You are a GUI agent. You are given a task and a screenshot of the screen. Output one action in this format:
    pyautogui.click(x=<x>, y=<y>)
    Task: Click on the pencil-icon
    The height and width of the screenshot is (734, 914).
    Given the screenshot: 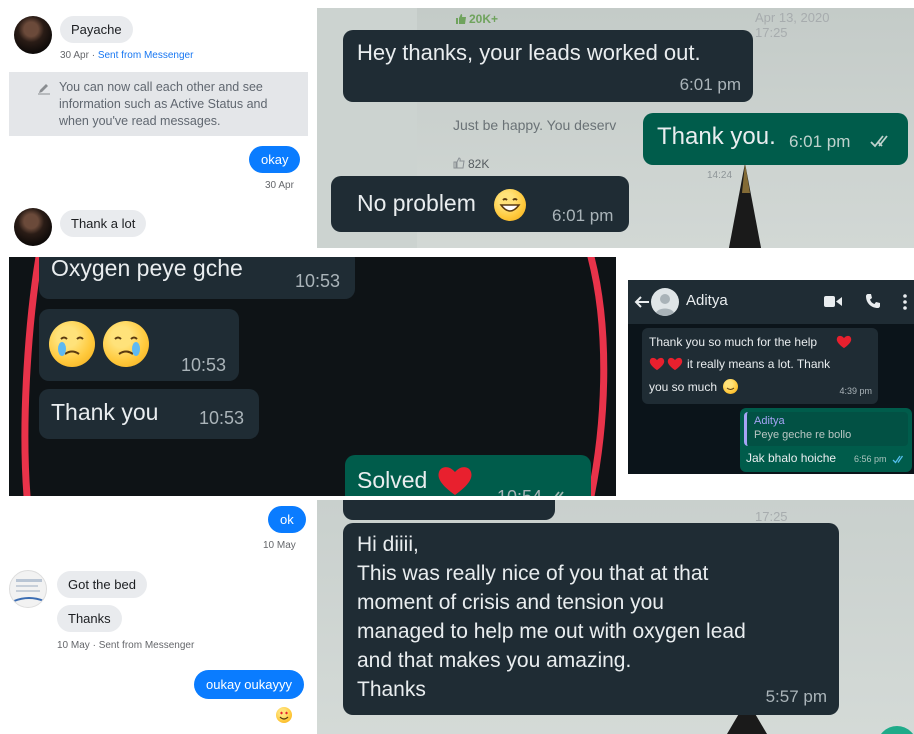 What is the action you would take?
    pyautogui.click(x=44, y=89)
    